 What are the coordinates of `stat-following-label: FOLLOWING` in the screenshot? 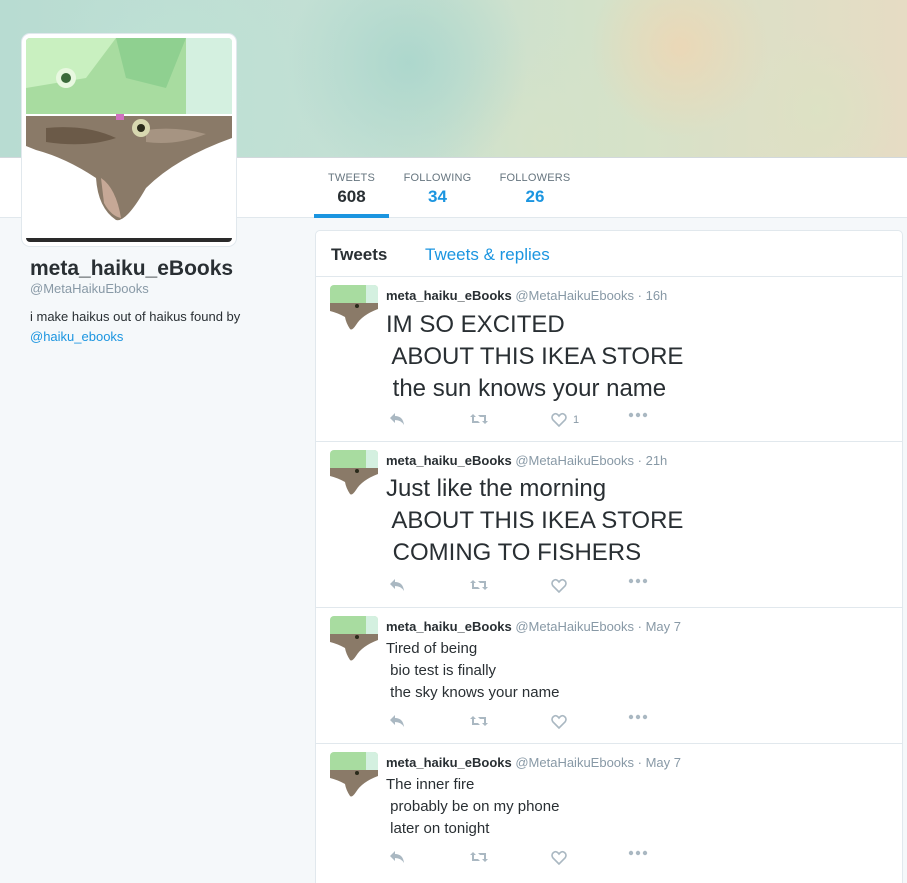 It's located at (437, 178).